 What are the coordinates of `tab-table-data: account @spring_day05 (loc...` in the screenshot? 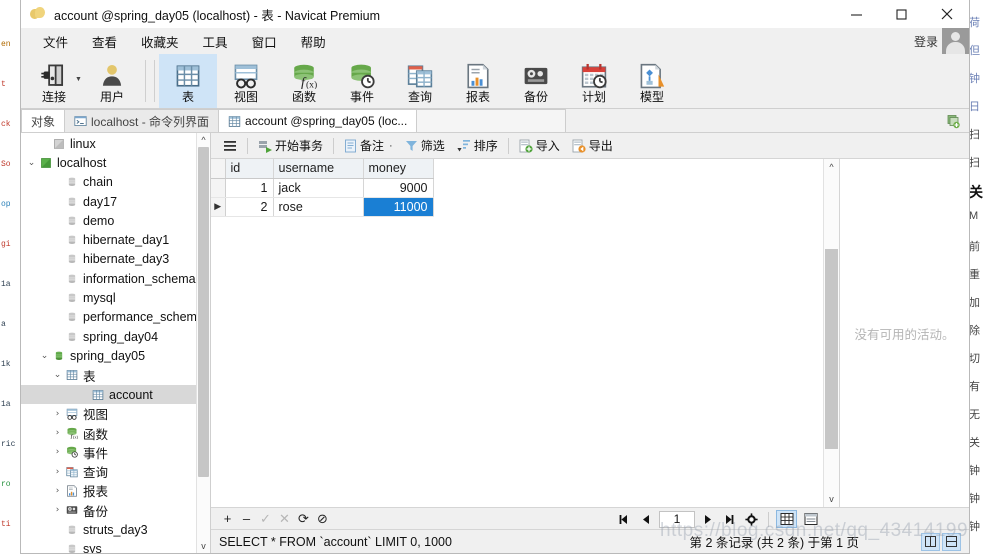 It's located at (318, 120).